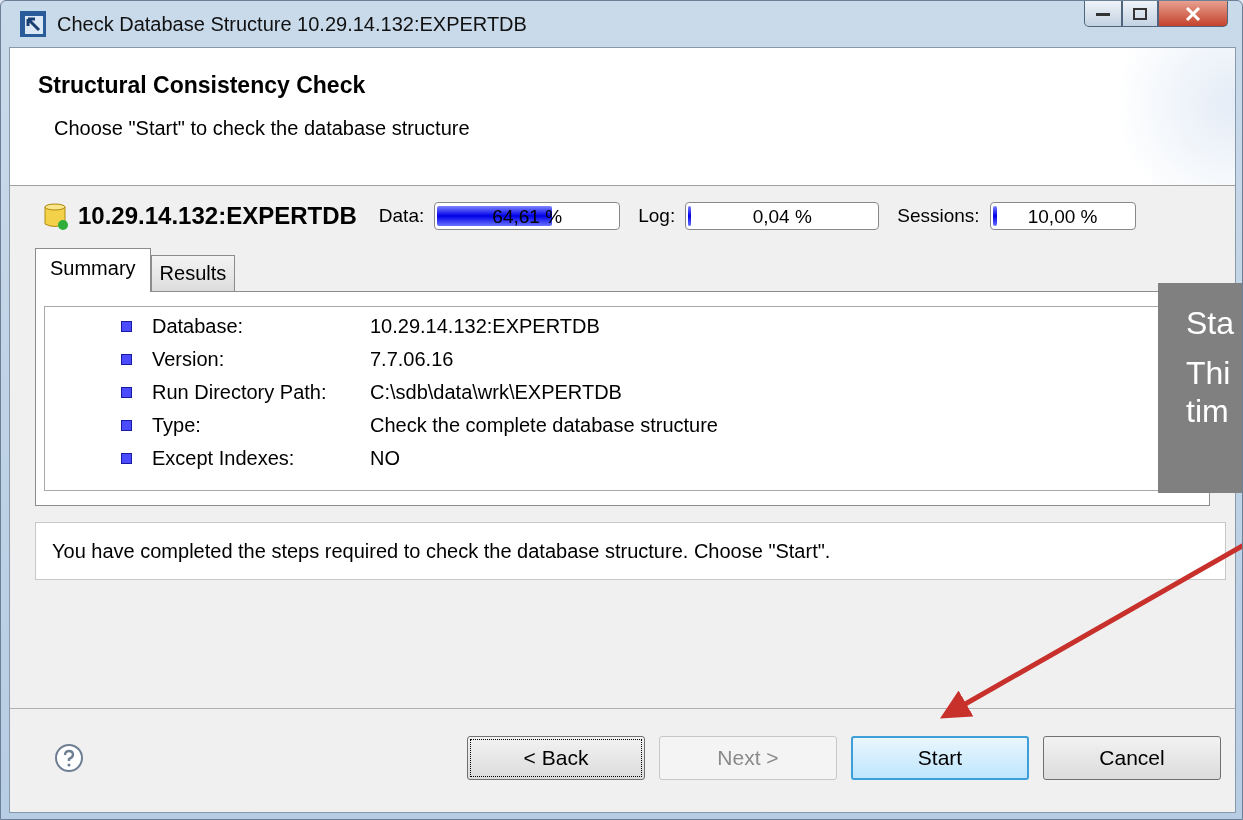 The width and height of the screenshot is (1243, 820). I want to click on maximize-icon, so click(1140, 13).